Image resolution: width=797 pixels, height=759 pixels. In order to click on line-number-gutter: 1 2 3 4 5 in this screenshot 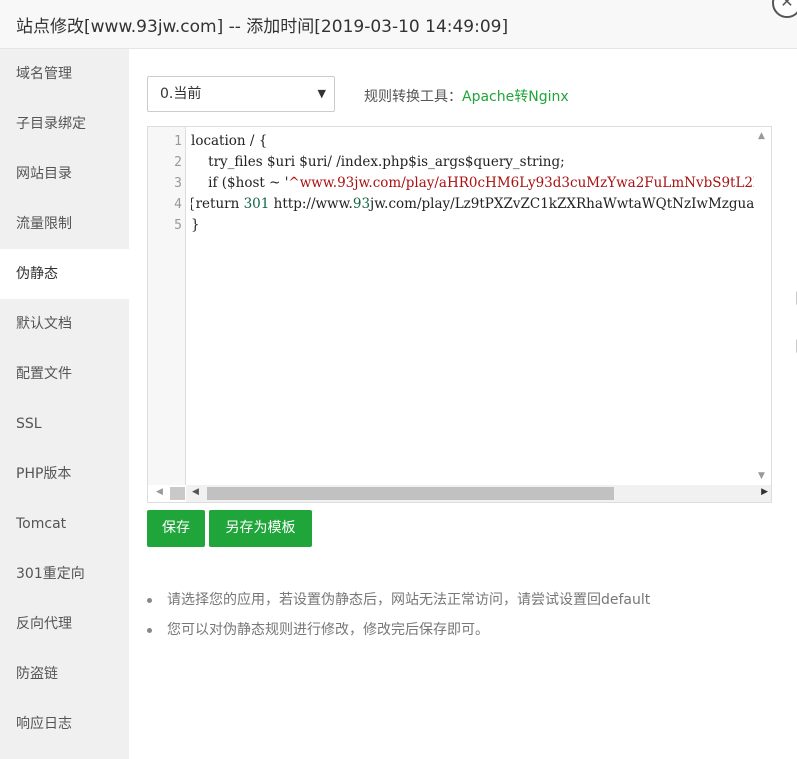, I will do `click(167, 314)`.